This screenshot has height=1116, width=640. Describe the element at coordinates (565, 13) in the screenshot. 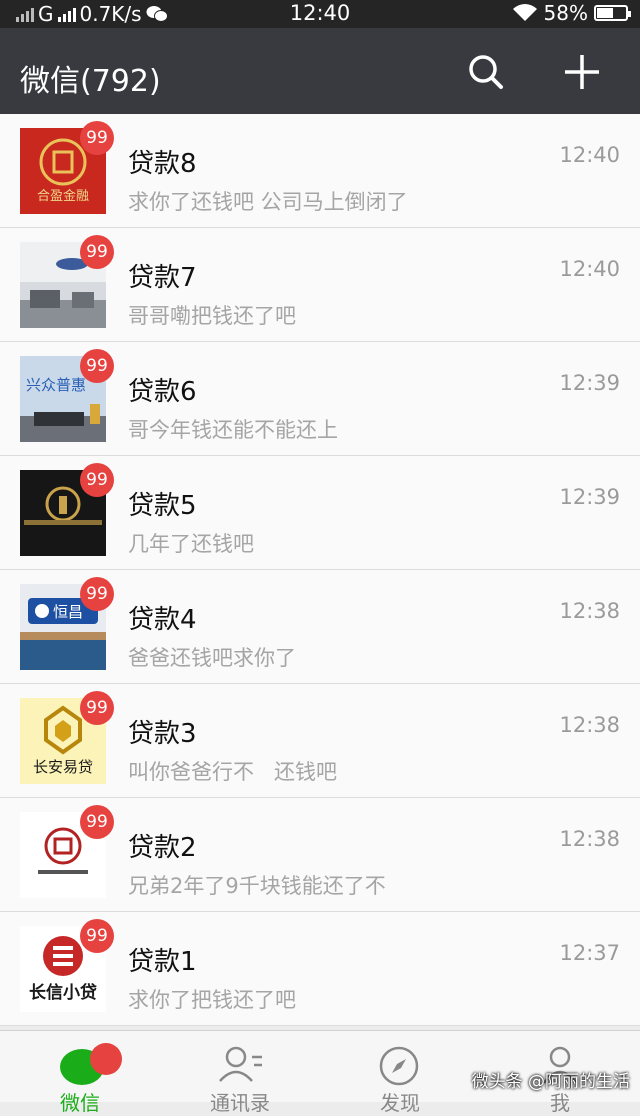

I see `battery-percent: 58%` at that location.